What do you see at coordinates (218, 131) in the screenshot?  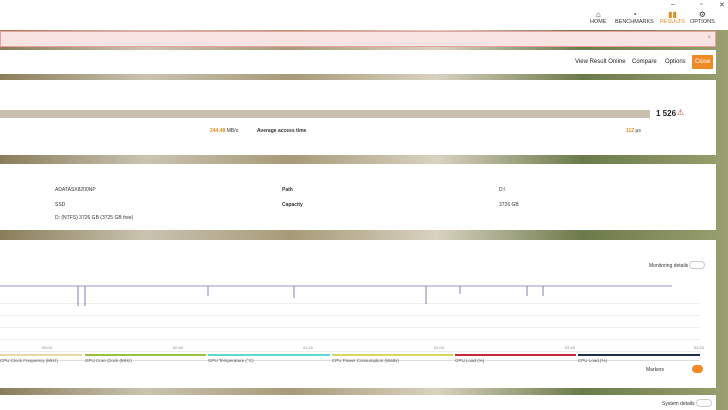 I see `bandwidth-value: 244.48` at bounding box center [218, 131].